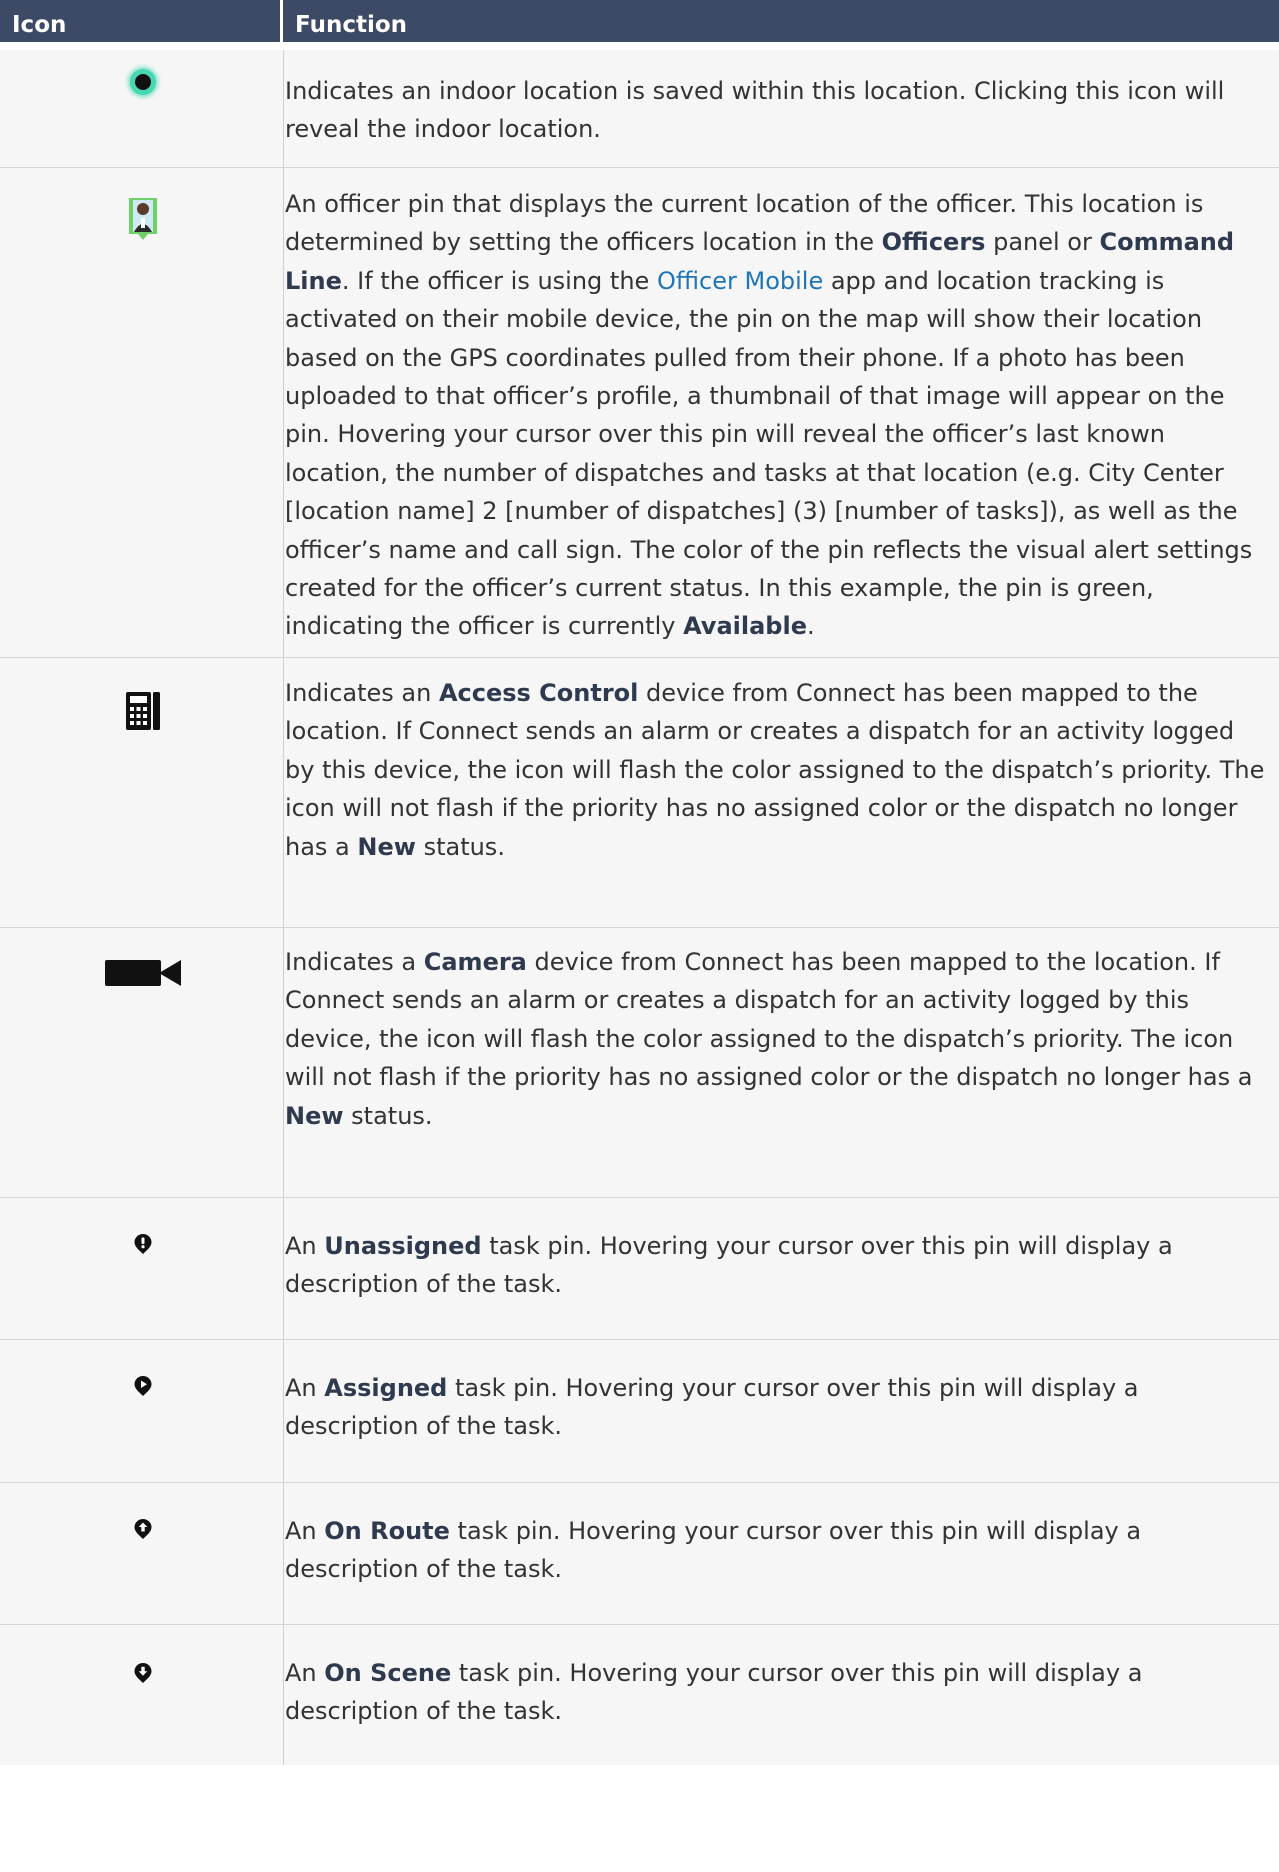 The image size is (1279, 1872). Describe the element at coordinates (362, 693) in the screenshot. I see `text-run: Indicates an` at that location.